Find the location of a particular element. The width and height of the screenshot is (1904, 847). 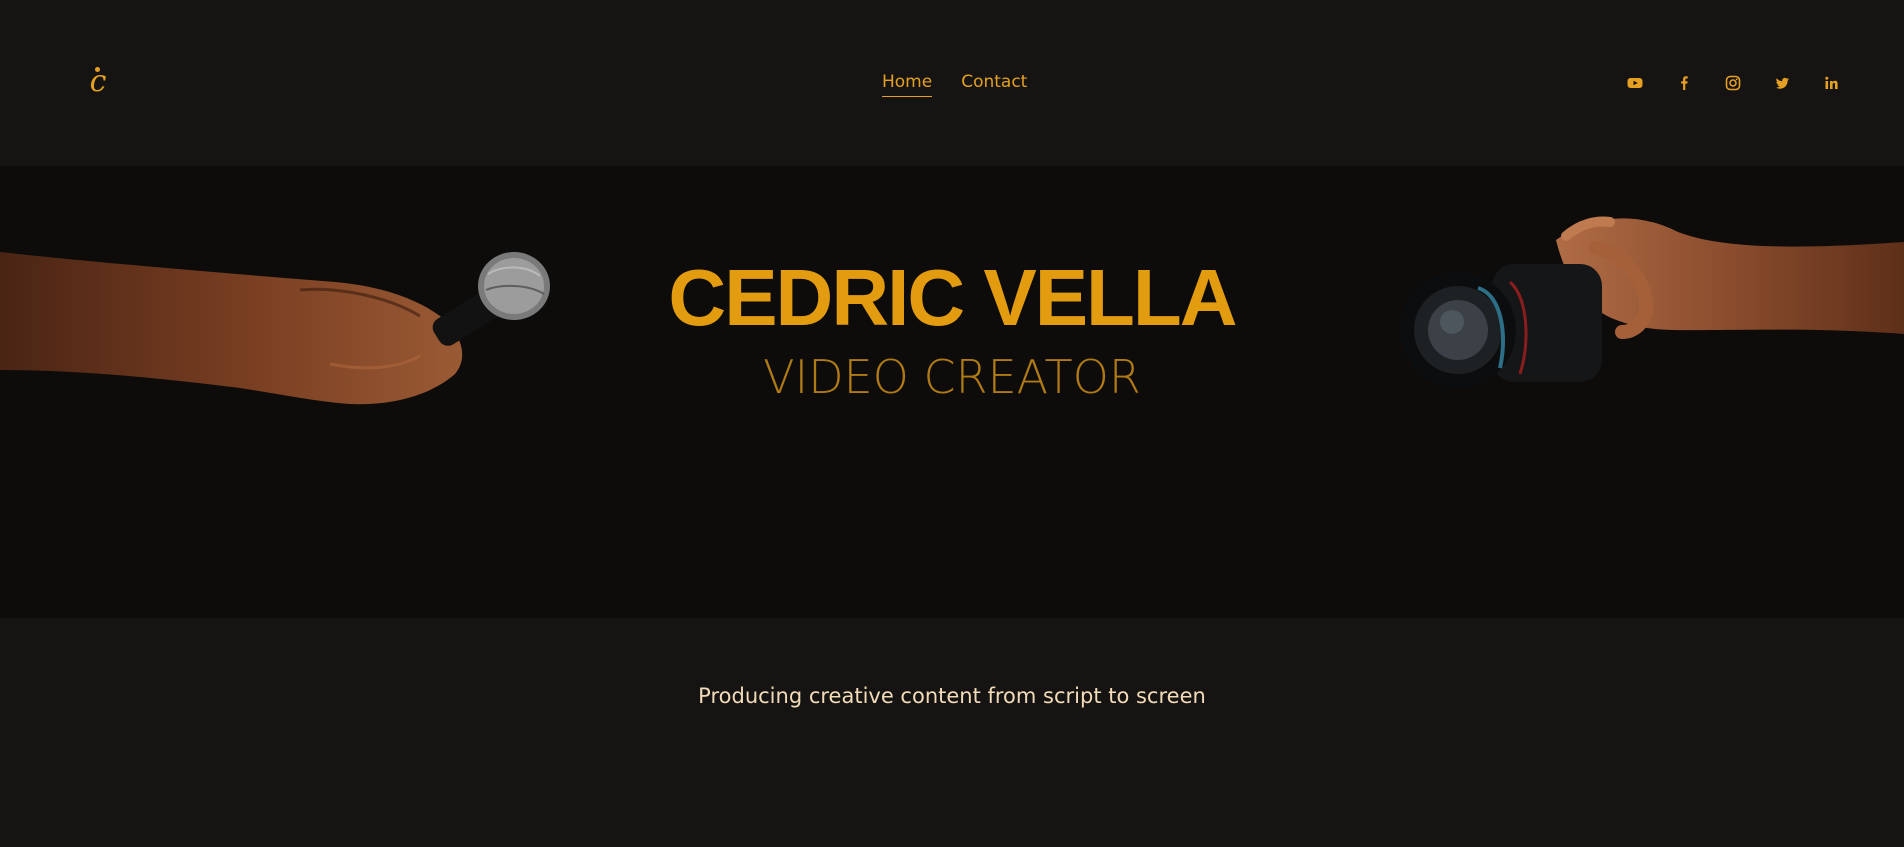

facebook-icon is located at coordinates (1684, 83).